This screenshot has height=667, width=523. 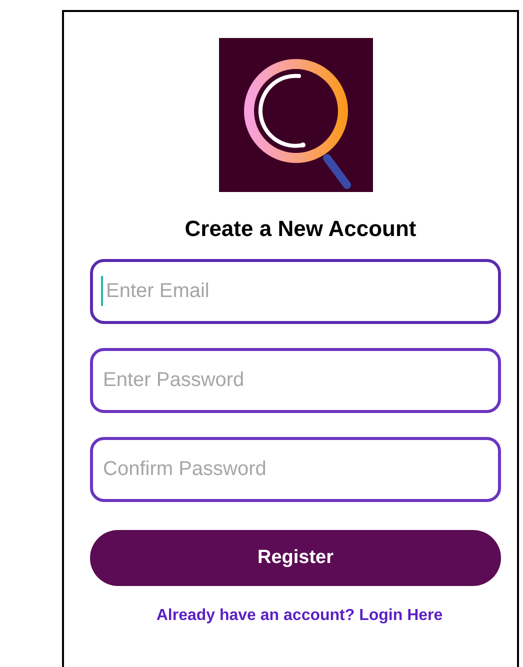 What do you see at coordinates (102, 291) in the screenshot?
I see `text-cursor-icon` at bounding box center [102, 291].